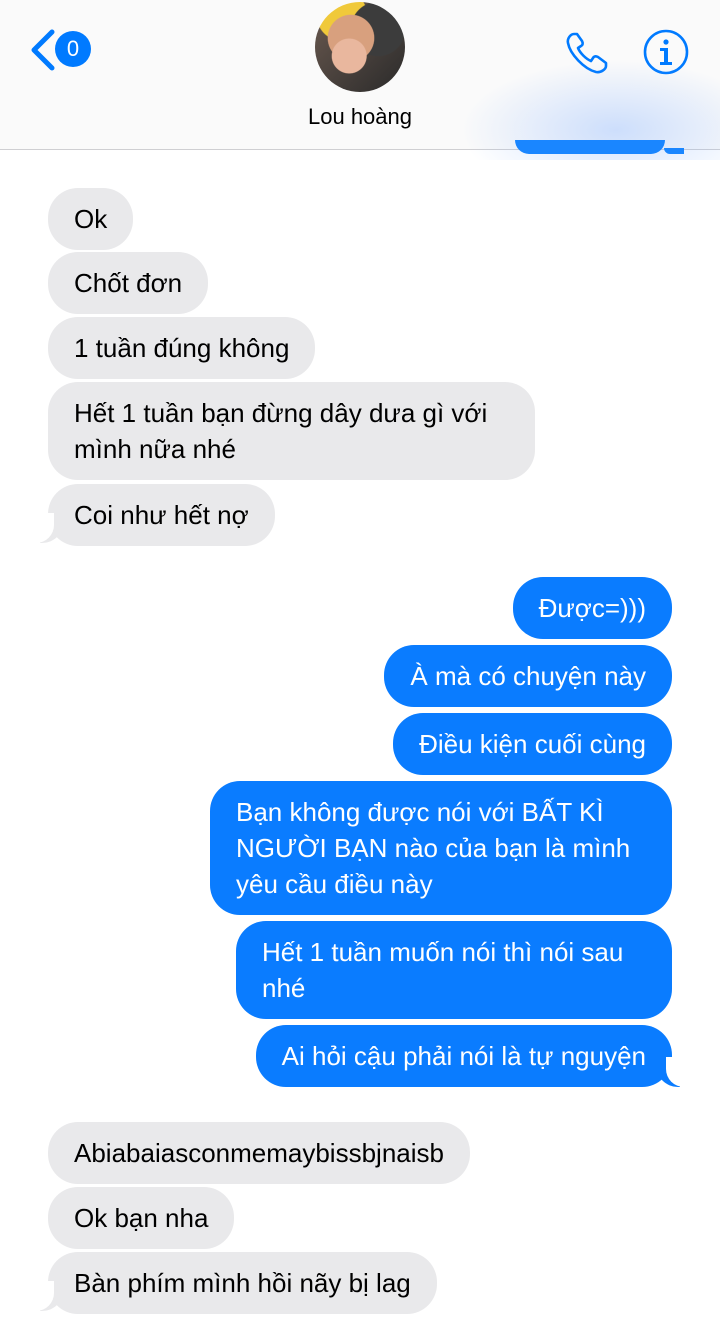 This screenshot has height=1330, width=720. Describe the element at coordinates (242, 1283) in the screenshot. I see `incoming-message: Bàn phím mình hồi nãy bị lag` at that location.